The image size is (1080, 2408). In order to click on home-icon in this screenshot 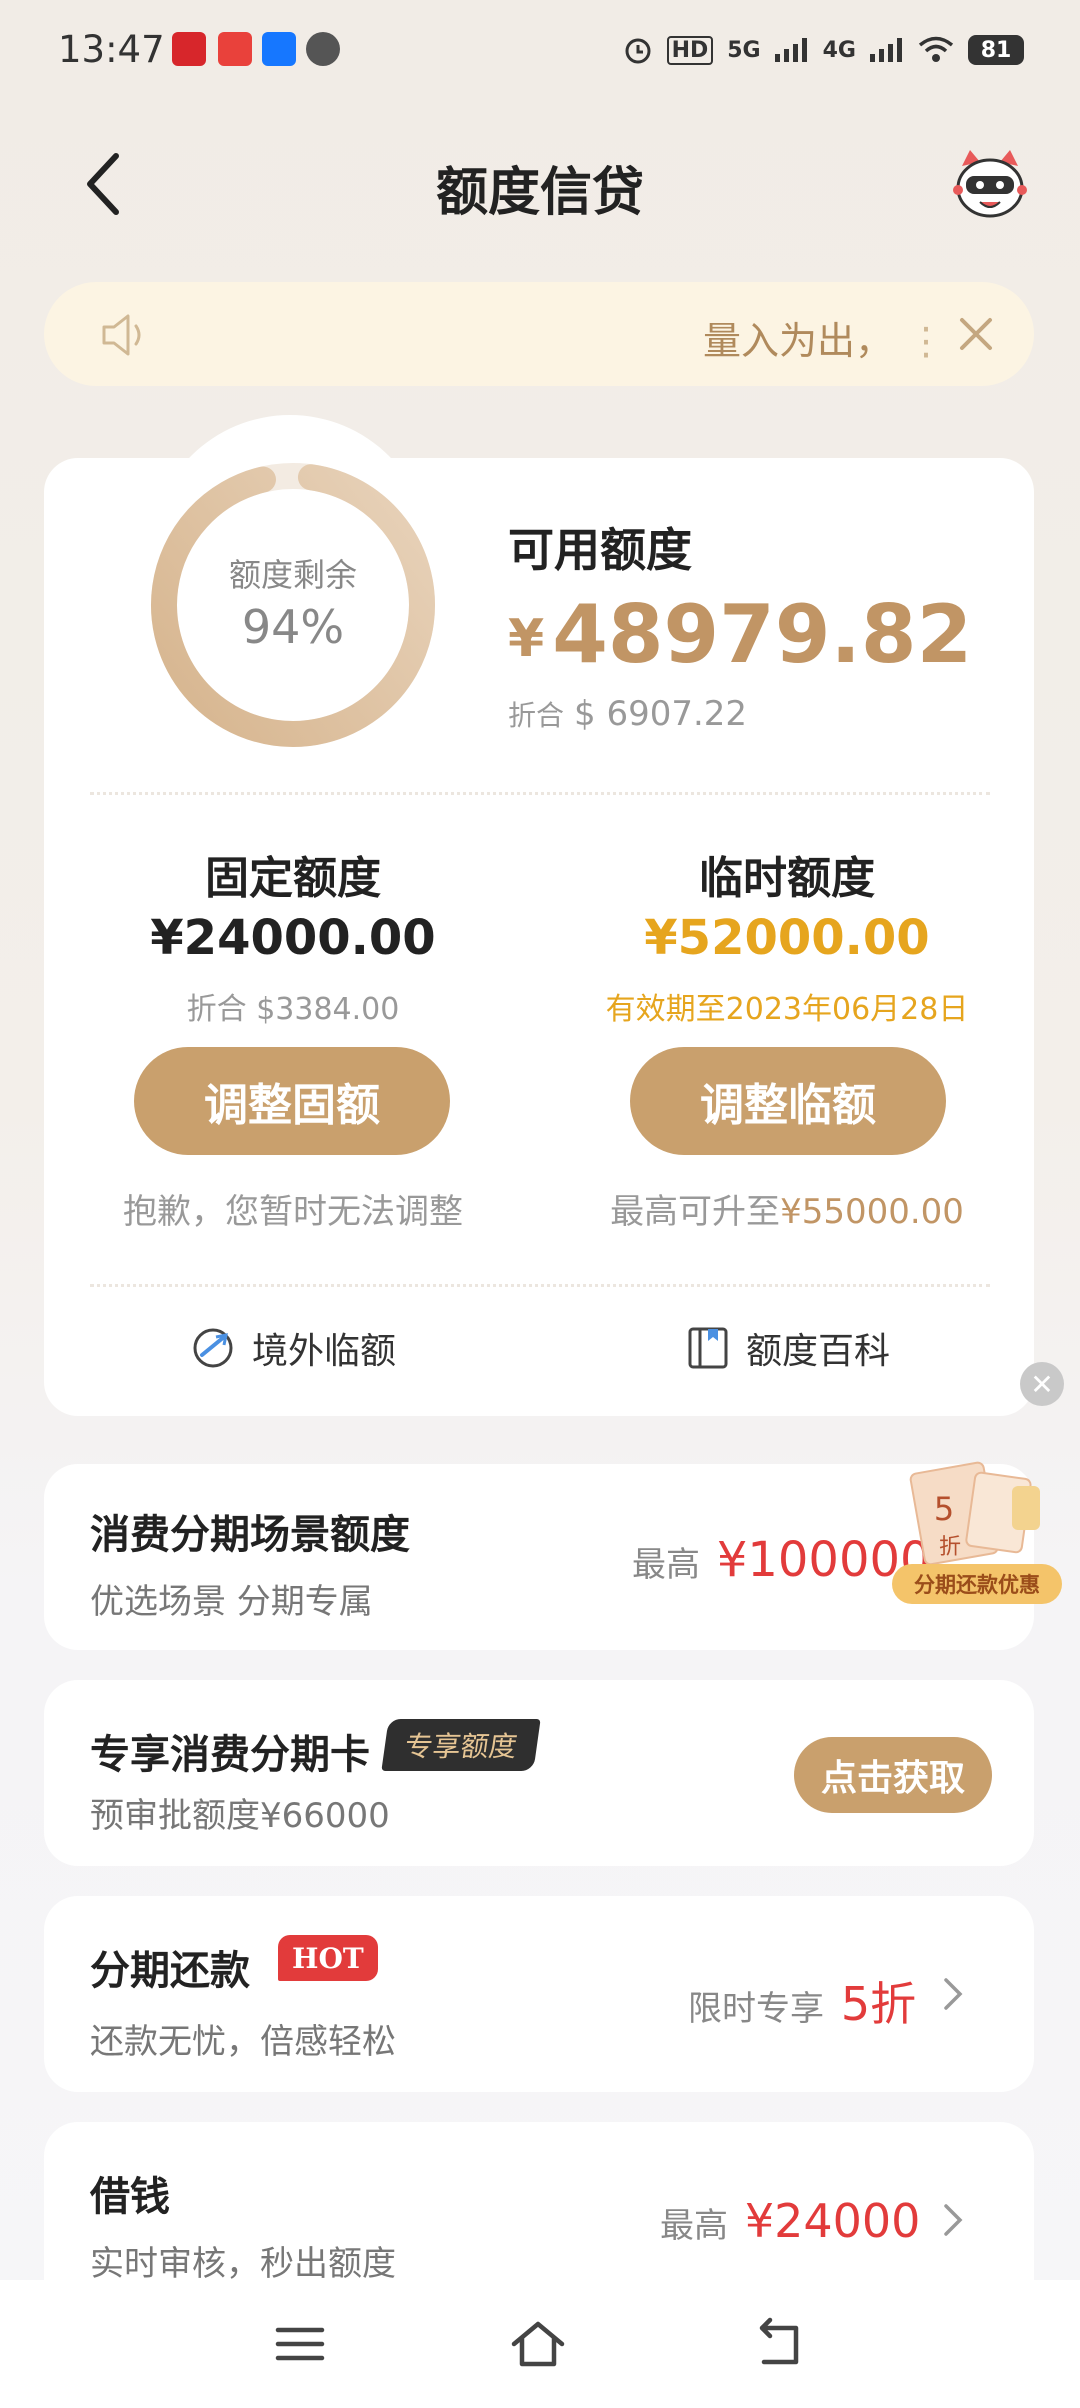, I will do `click(538, 2344)`.